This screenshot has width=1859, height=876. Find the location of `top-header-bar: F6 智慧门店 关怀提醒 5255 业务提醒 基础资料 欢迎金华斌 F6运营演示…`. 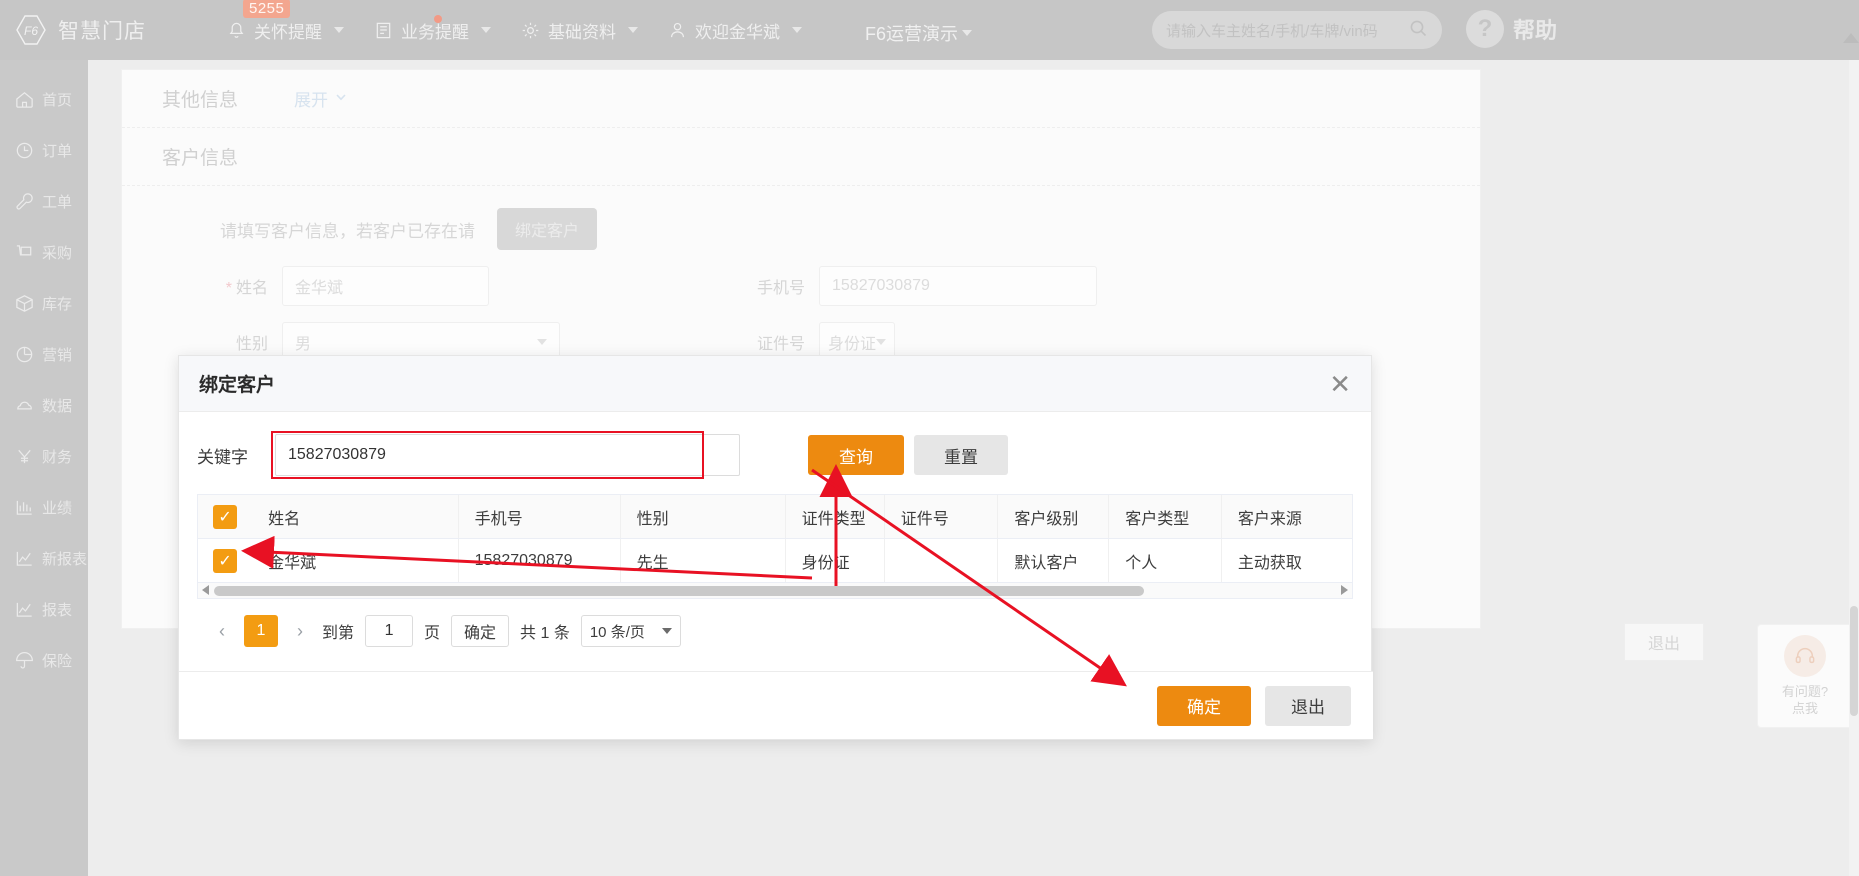

top-header-bar: F6 智慧门店 关怀提醒 5255 业务提醒 基础资料 欢迎金华斌 F6运营演示… is located at coordinates (929, 30).